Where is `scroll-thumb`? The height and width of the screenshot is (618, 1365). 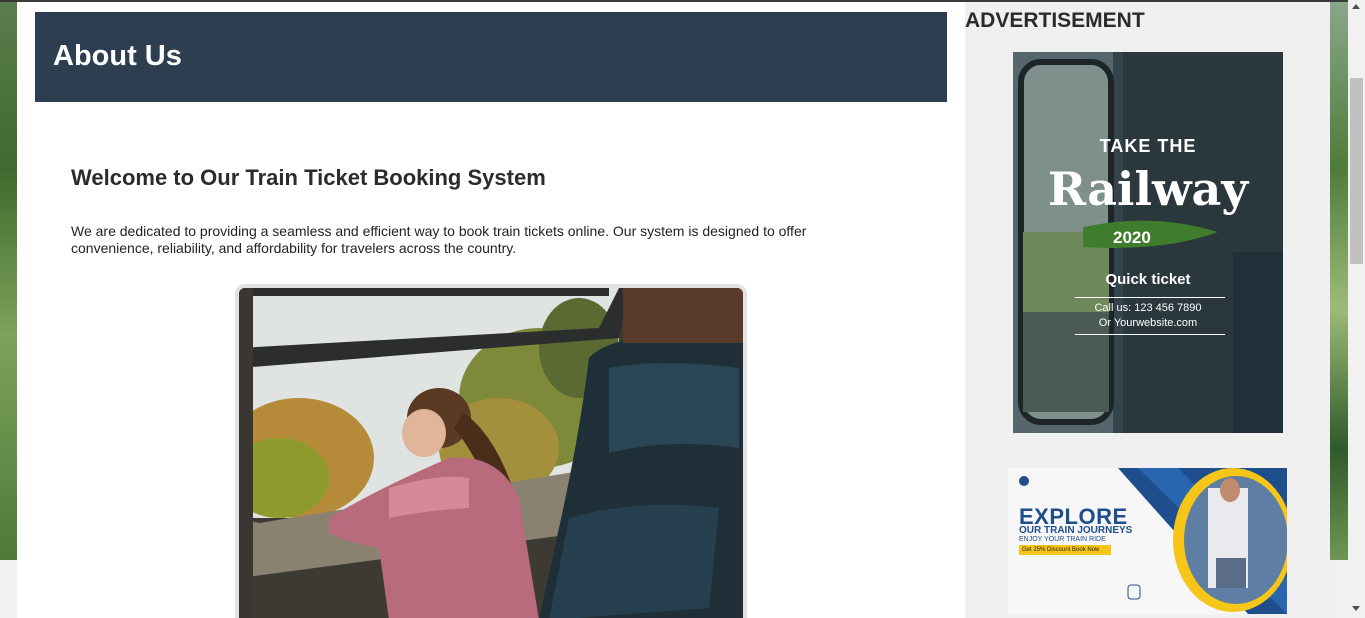 scroll-thumb is located at coordinates (1356, 171).